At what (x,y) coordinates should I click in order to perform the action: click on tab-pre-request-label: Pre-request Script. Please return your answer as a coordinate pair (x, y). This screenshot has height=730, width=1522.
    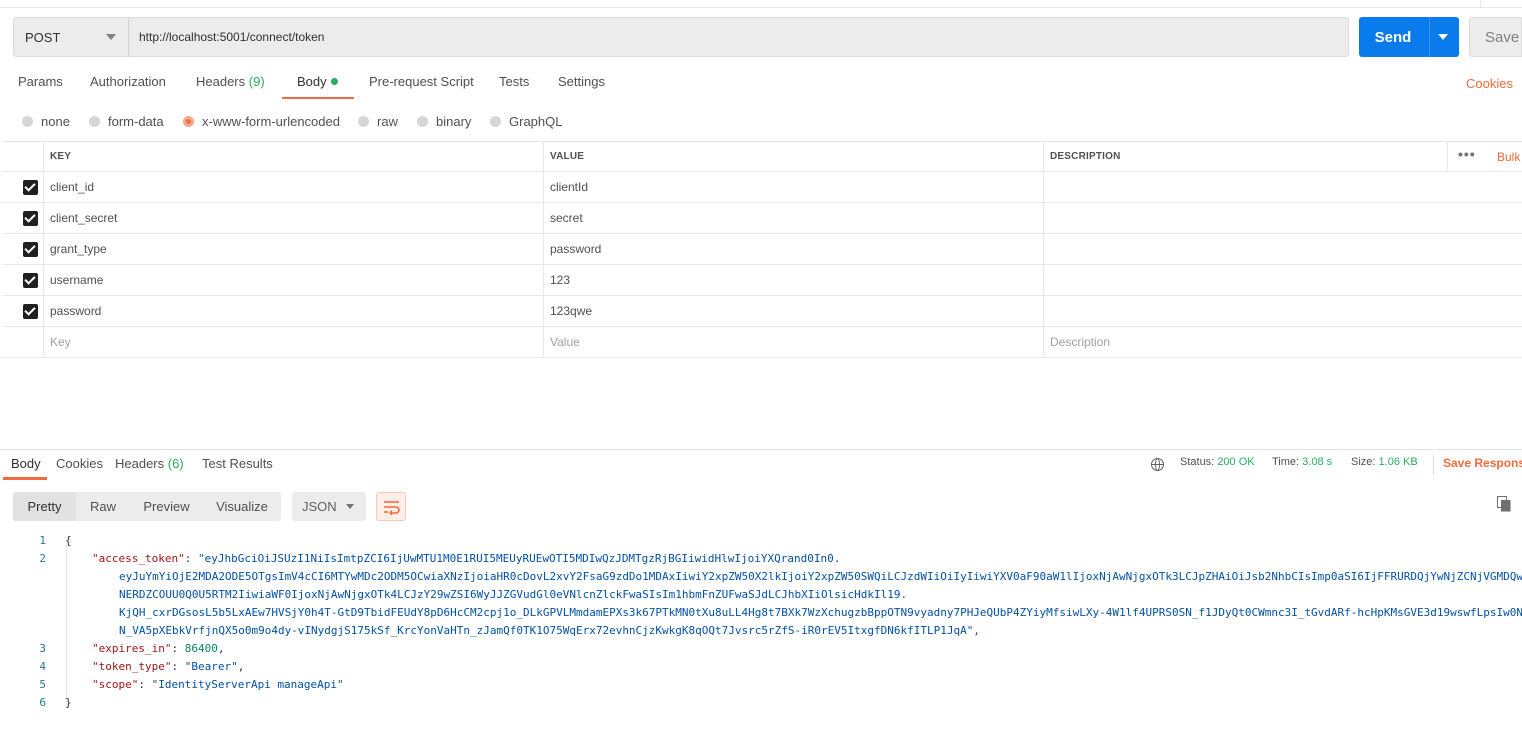
    Looking at the image, I should click on (421, 81).